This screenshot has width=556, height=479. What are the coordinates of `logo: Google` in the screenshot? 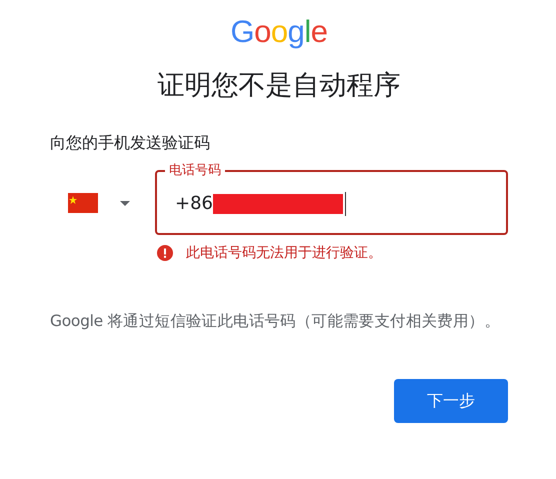 It's located at (279, 32).